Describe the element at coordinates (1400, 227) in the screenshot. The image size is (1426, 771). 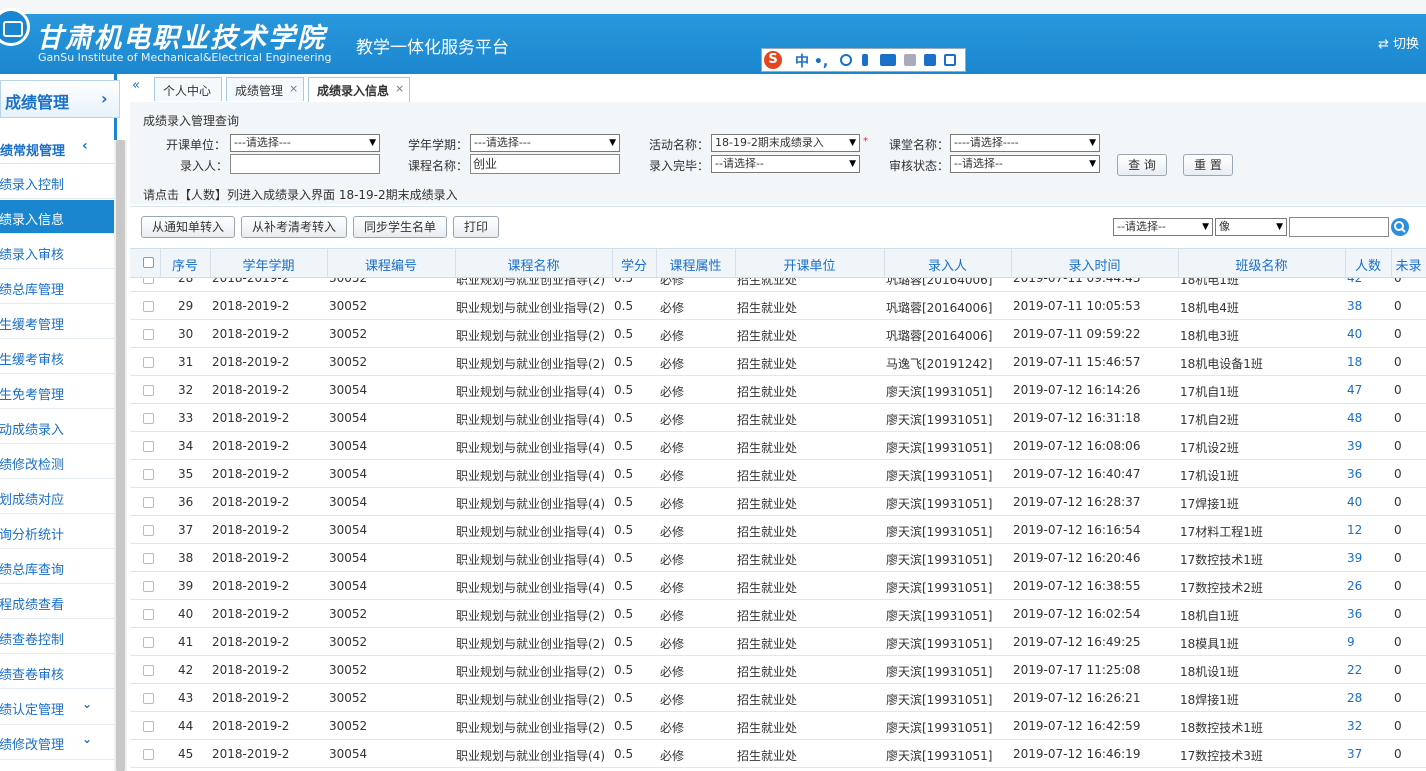
I see `search-icon` at that location.